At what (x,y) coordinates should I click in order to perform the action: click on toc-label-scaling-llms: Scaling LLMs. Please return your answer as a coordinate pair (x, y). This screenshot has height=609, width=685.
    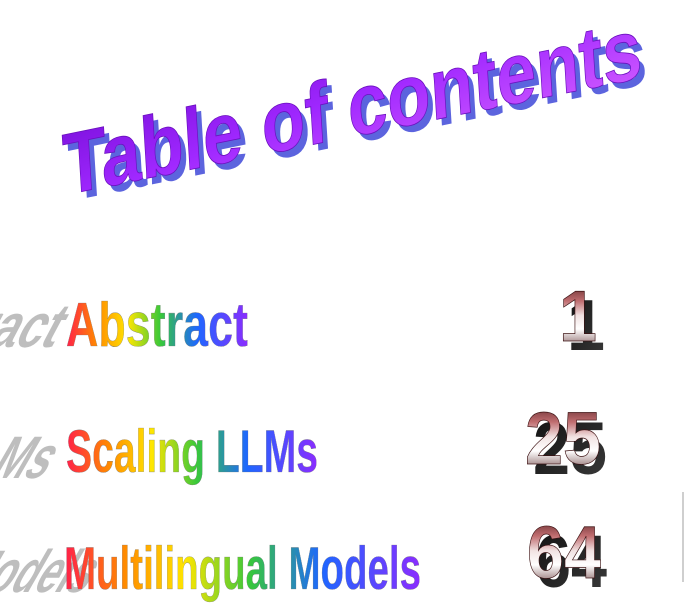
    Looking at the image, I should click on (192, 451).